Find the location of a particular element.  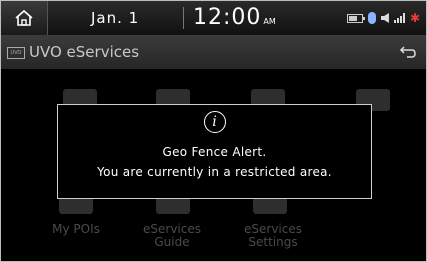

alert-title: Geo Fence Alert. is located at coordinates (214, 152).